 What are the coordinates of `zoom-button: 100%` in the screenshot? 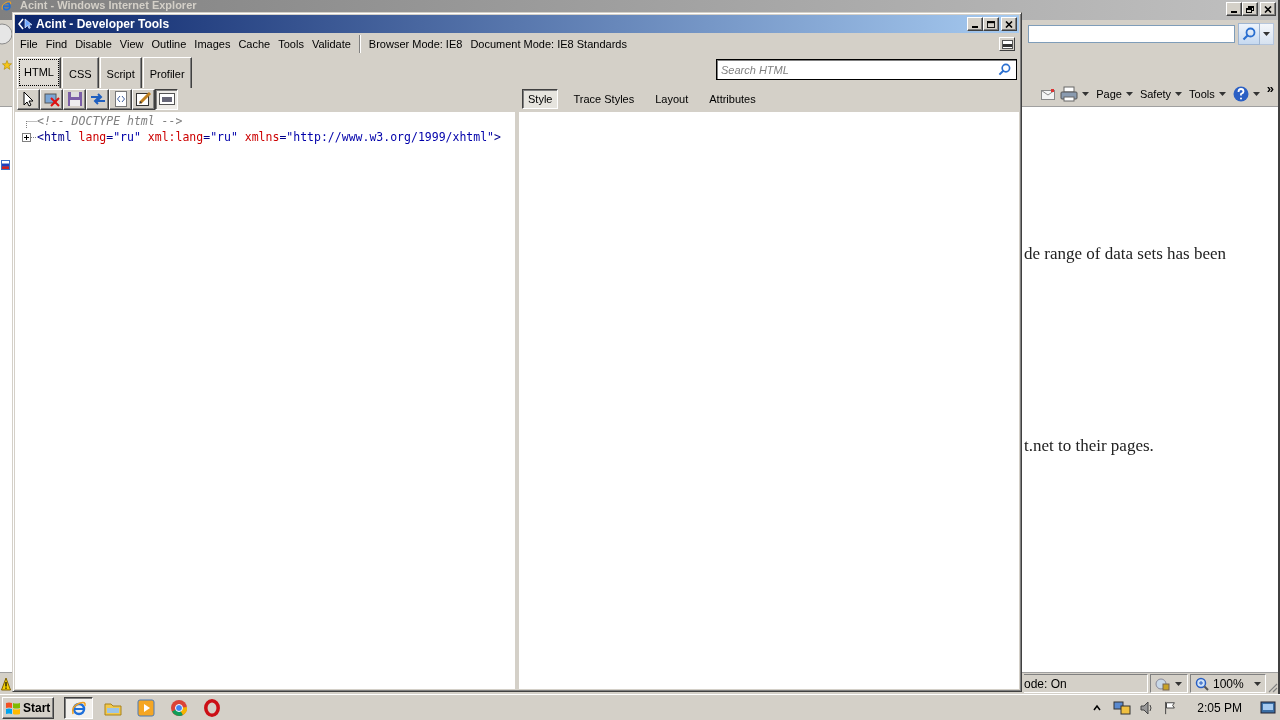 It's located at (1228, 683).